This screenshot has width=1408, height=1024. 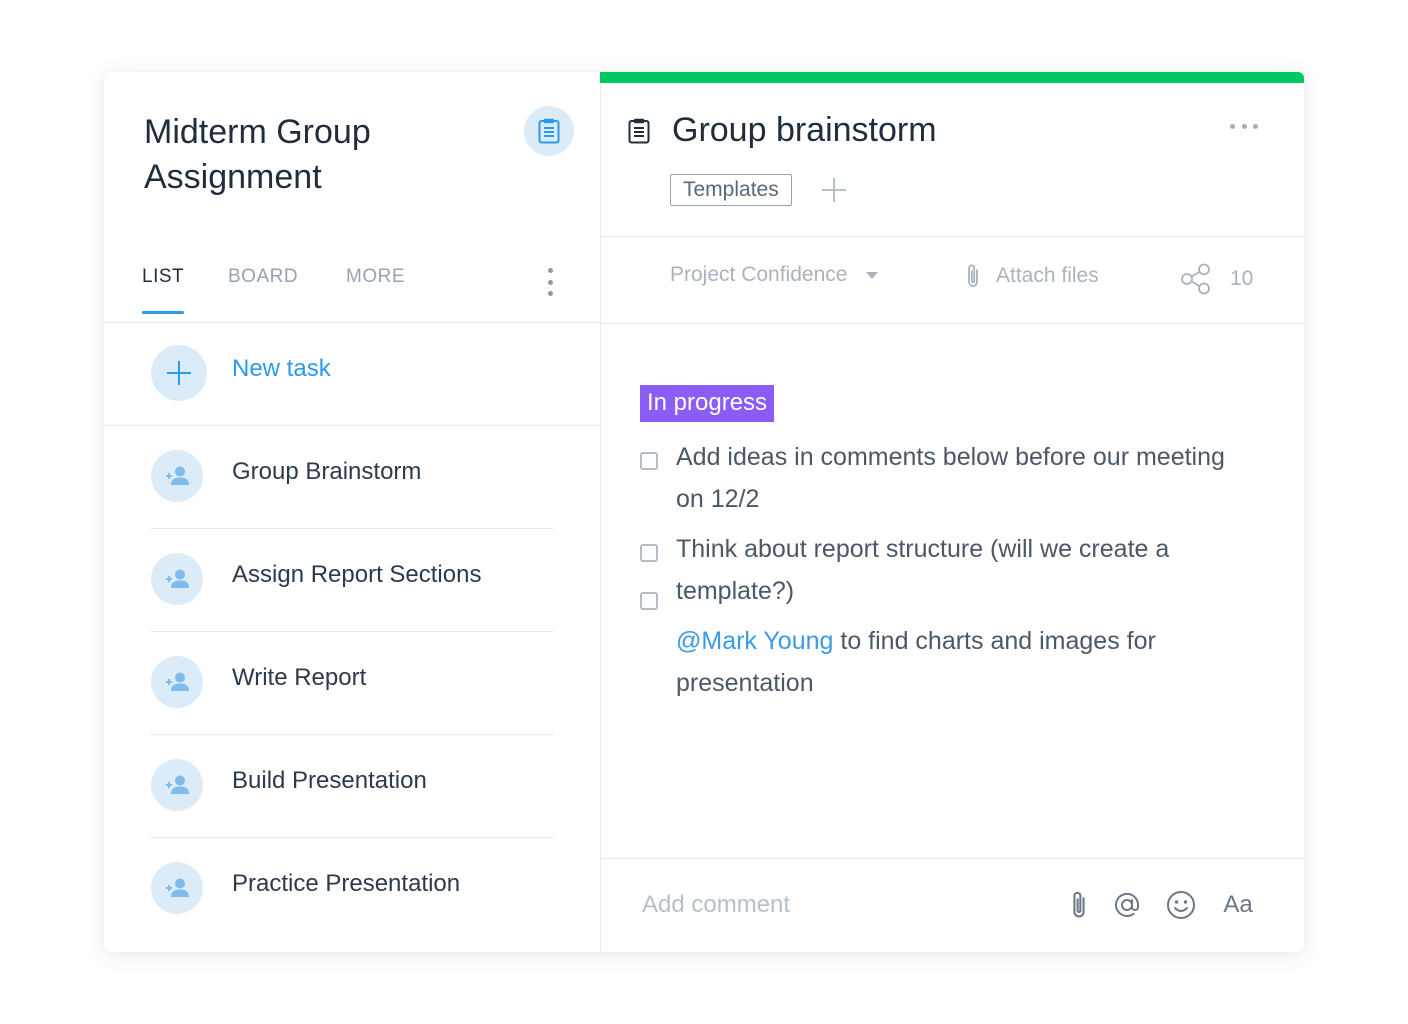 I want to click on comment-input, so click(x=832, y=905).